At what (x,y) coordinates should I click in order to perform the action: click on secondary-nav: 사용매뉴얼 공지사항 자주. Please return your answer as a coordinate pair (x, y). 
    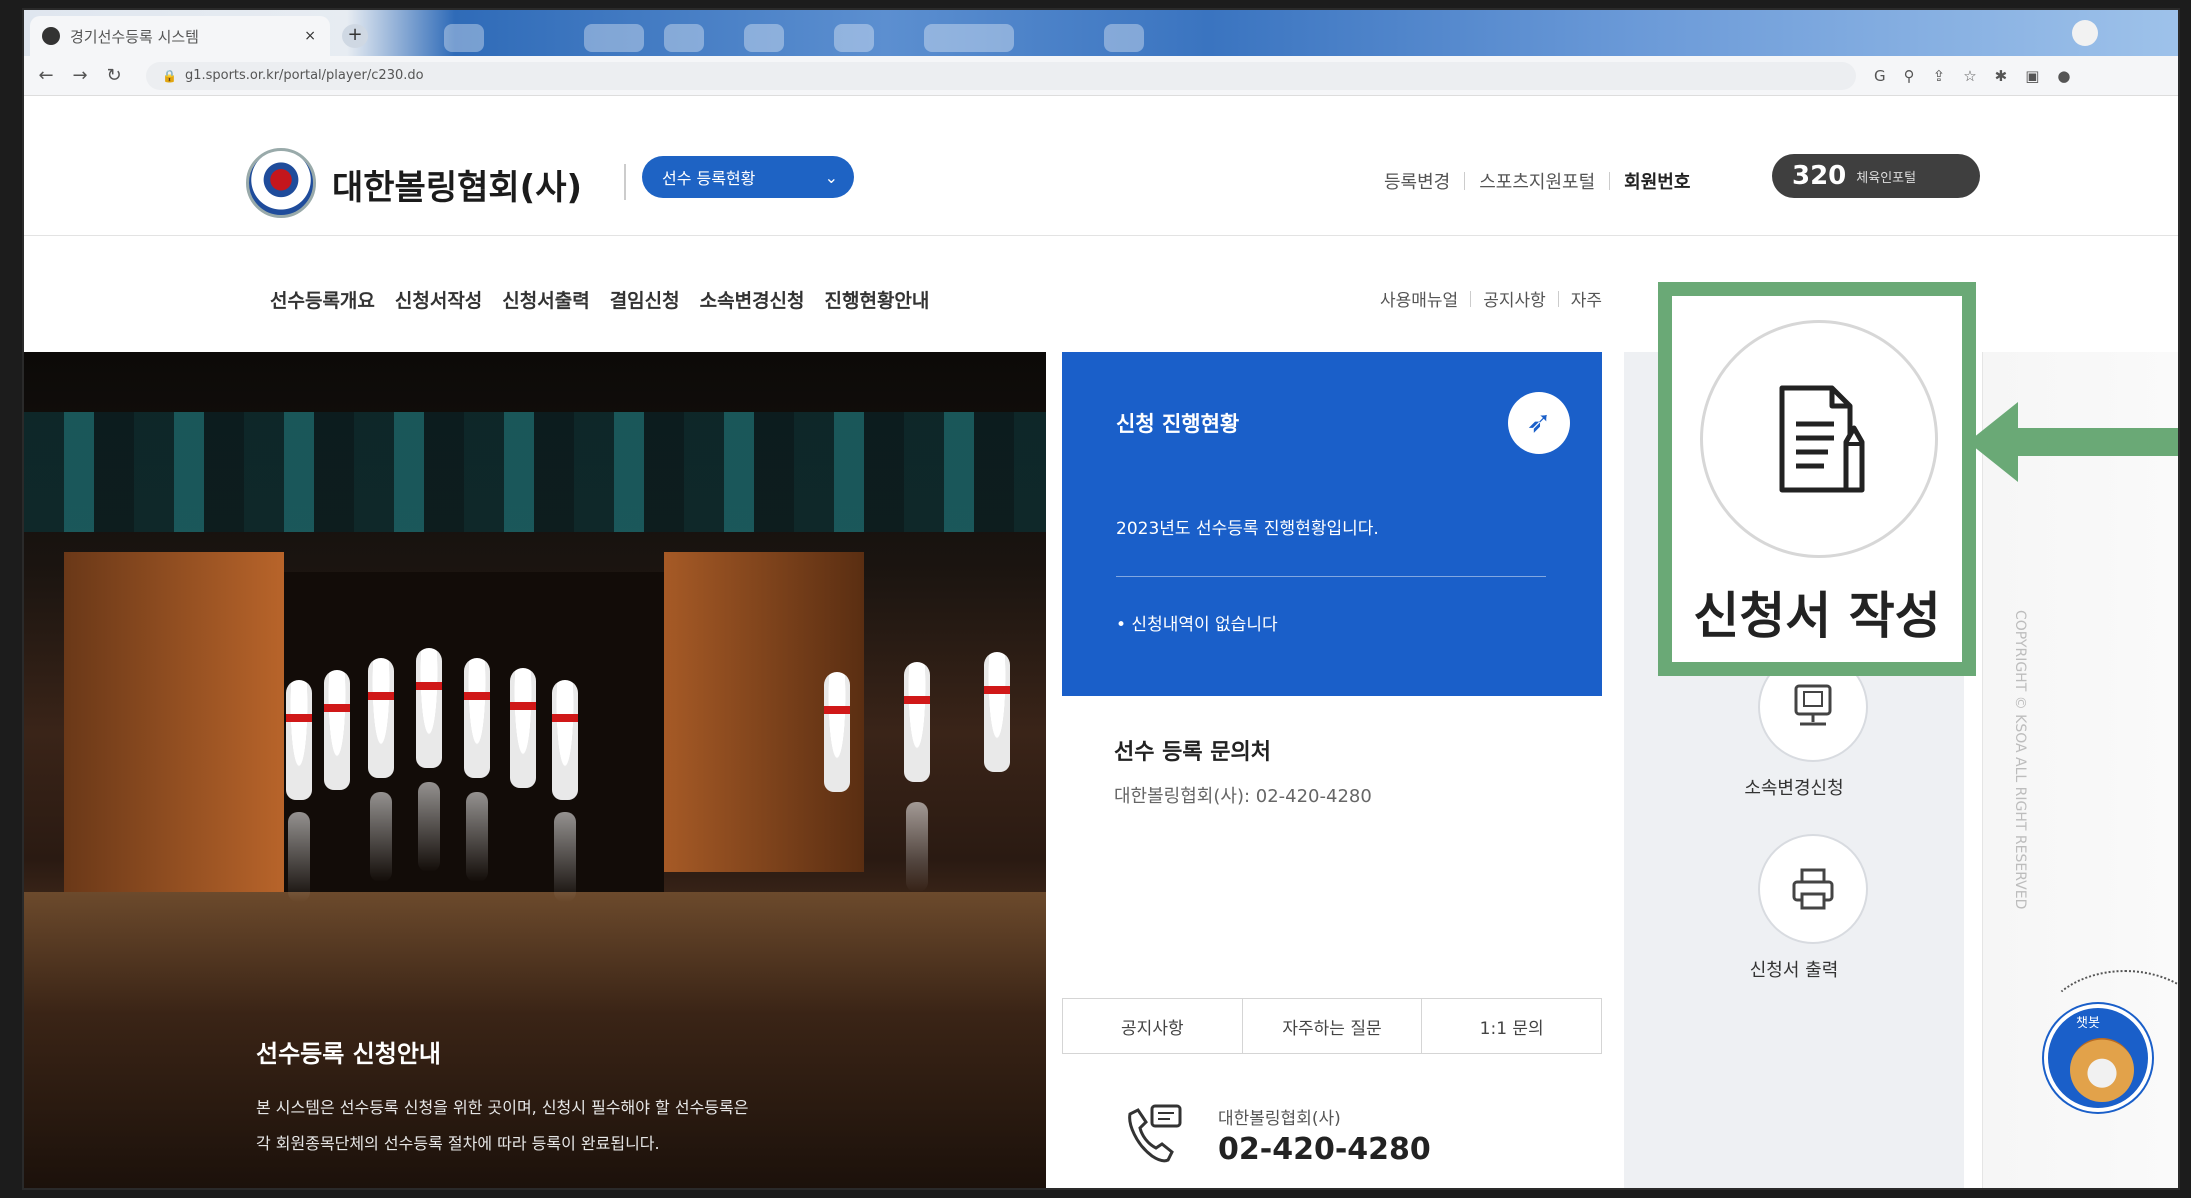
    Looking at the image, I should click on (1491, 298).